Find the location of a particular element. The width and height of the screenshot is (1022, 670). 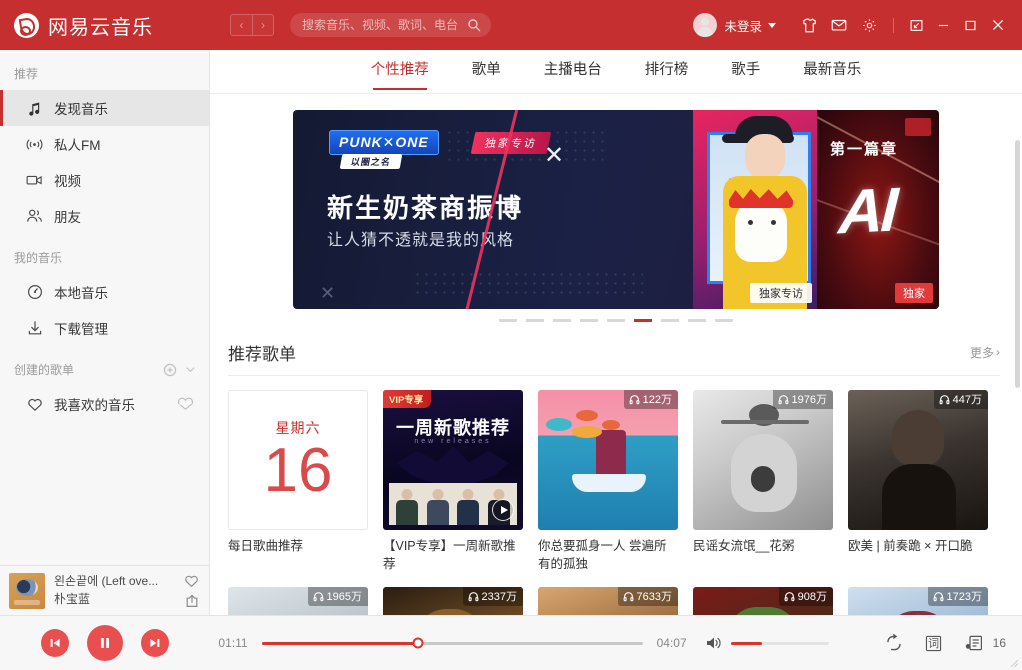

collapse-chevron-icon is located at coordinates (190, 370).